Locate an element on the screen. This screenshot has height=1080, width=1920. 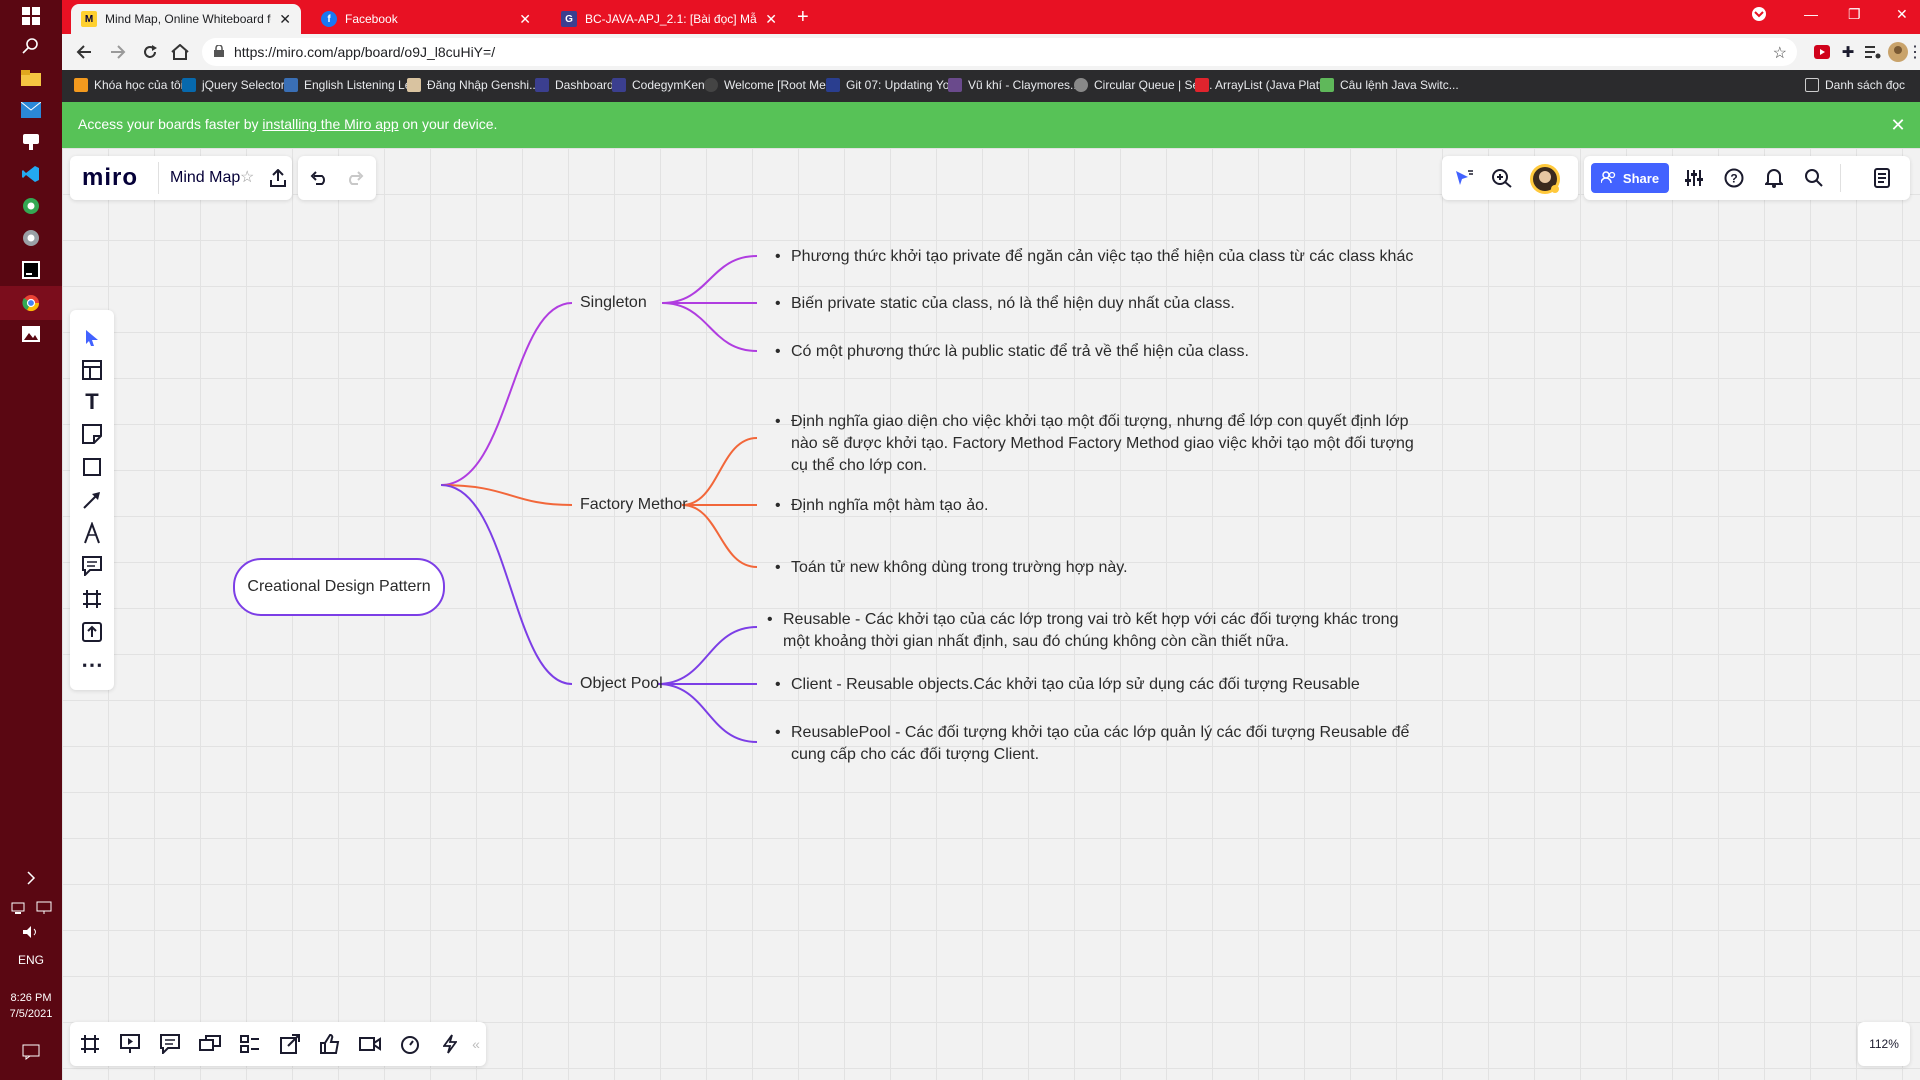
mindmap-node-object-pool: Object Pool is located at coordinates (621, 684).